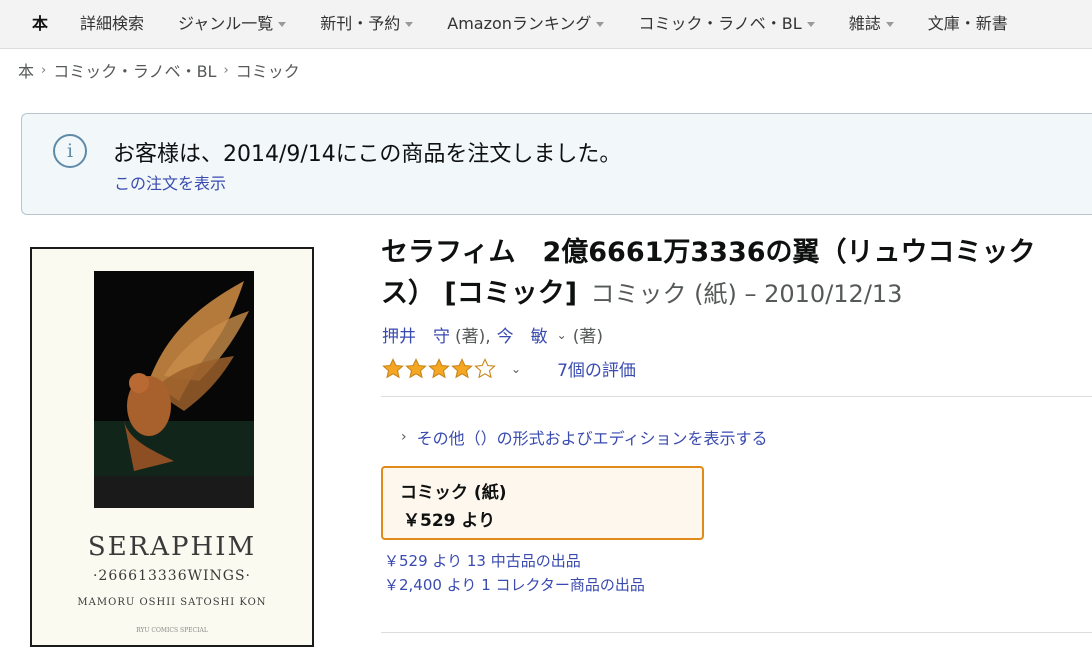  I want to click on nav-item-label: 文庫・新書, so click(967, 23).